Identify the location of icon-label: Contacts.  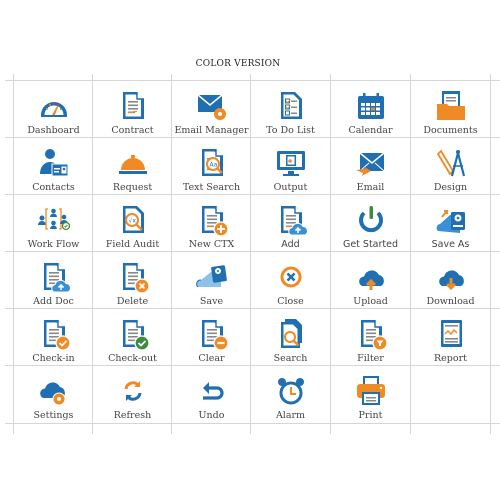
(53, 187).